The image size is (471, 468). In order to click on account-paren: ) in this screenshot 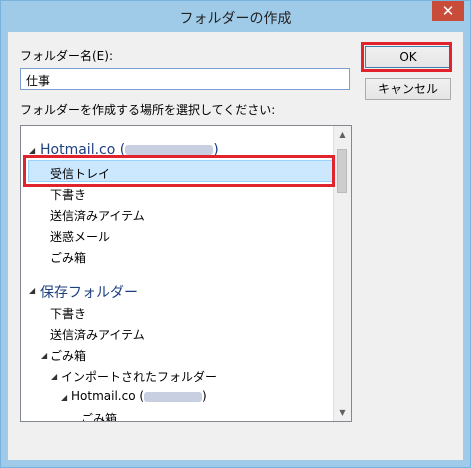, I will do `click(204, 396)`.